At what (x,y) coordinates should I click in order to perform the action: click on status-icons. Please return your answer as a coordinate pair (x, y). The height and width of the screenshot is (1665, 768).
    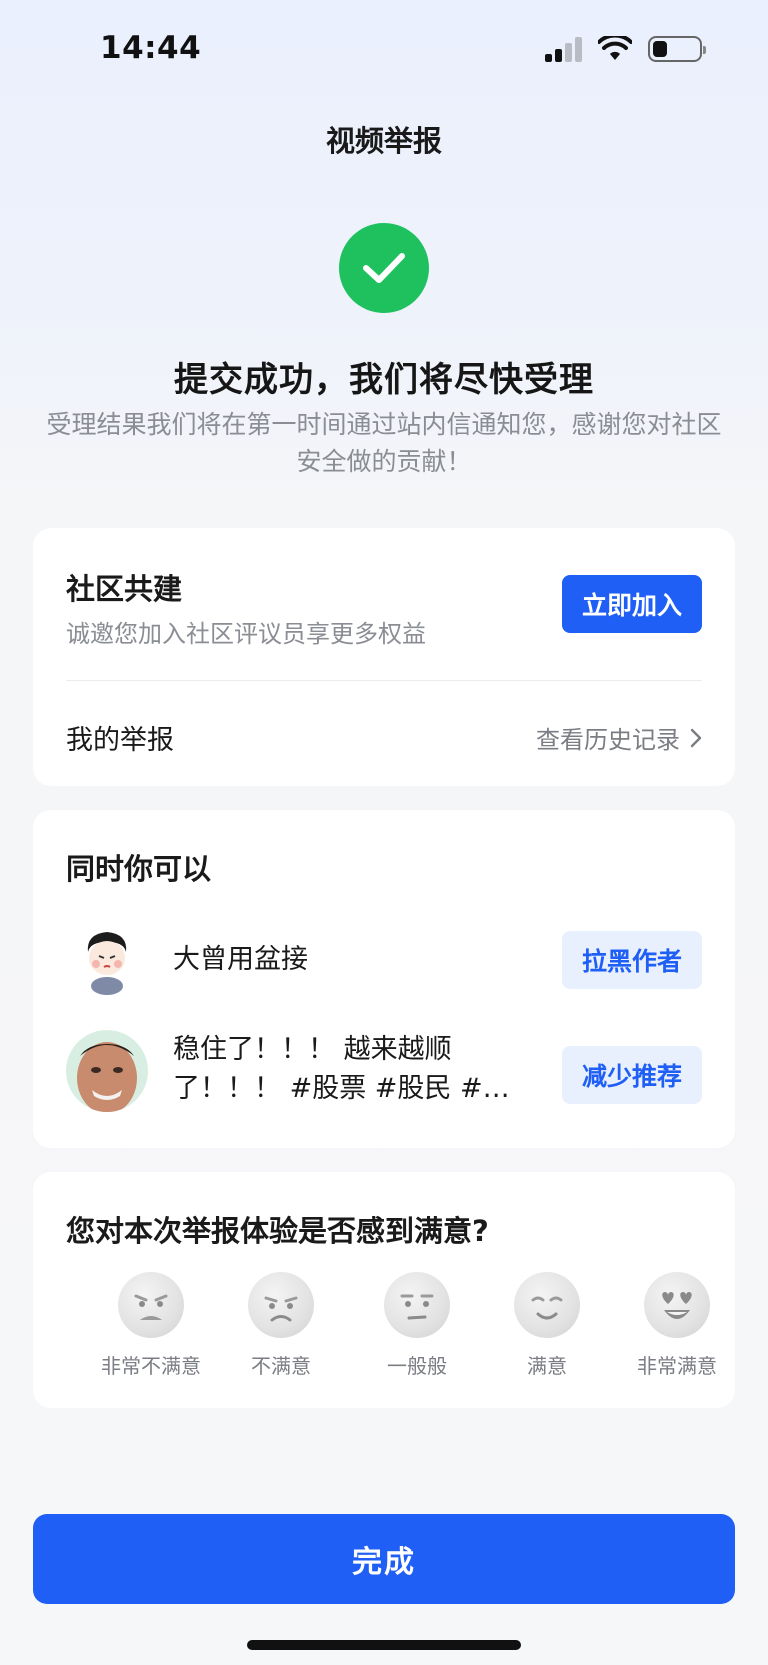
    Looking at the image, I should click on (625, 49).